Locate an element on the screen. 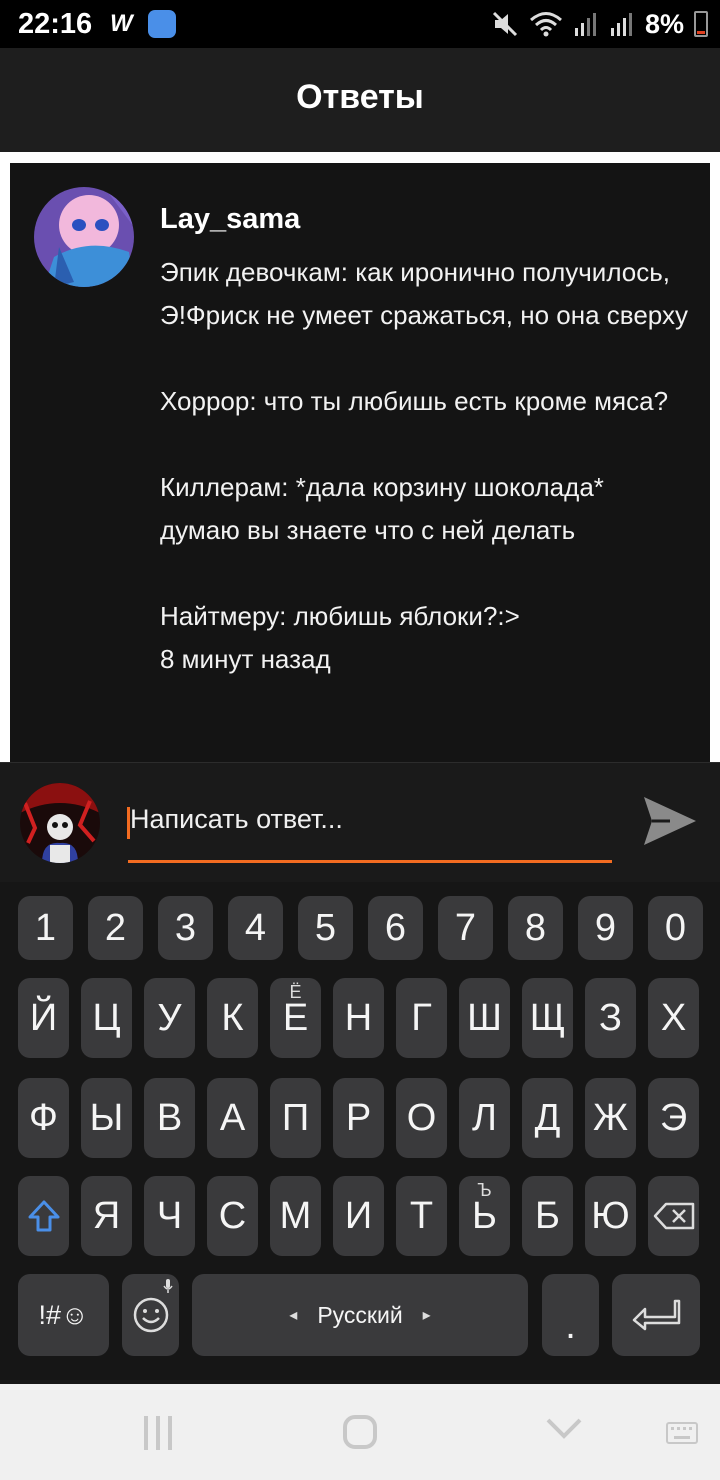 The height and width of the screenshot is (1480, 720). key-label: 5 is located at coordinates (325, 927).